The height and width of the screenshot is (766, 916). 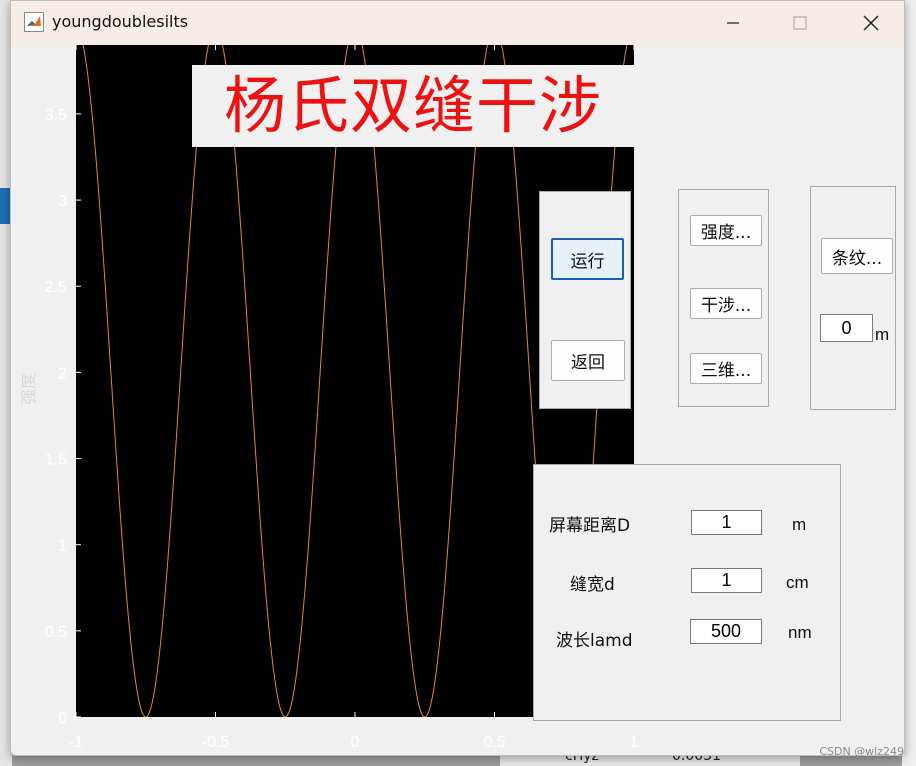 I want to click on wavelength-field: 500, so click(x=726, y=631).